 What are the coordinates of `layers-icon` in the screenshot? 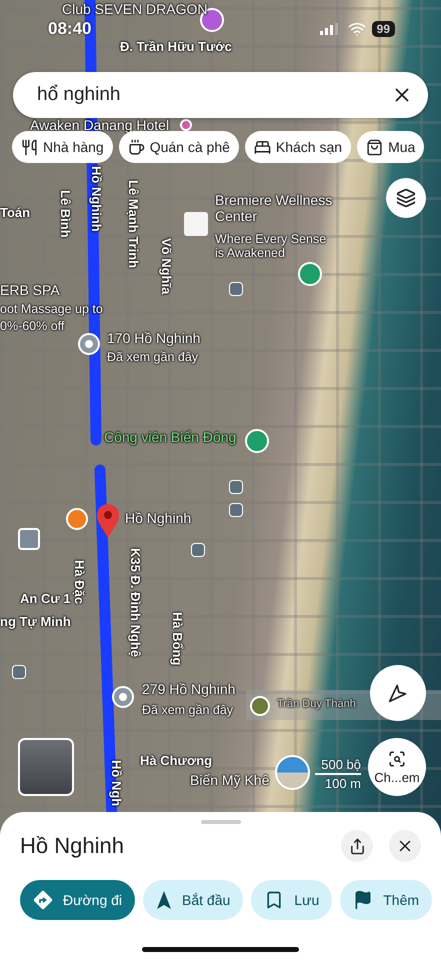 It's located at (406, 198).